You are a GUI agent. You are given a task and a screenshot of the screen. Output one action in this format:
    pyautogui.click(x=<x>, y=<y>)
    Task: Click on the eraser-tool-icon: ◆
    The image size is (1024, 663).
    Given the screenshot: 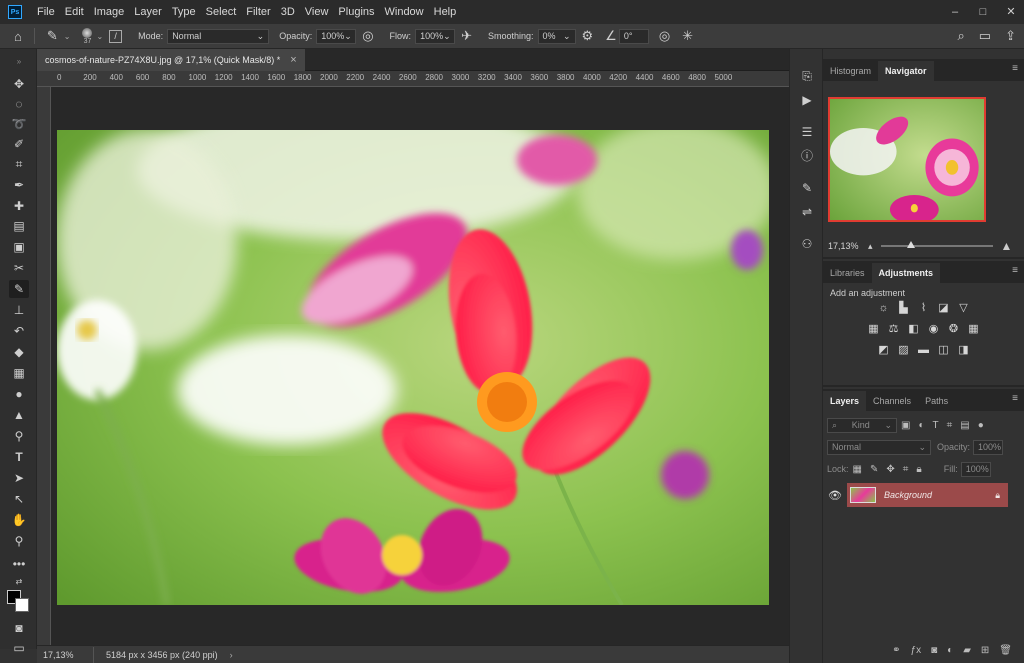 What is the action you would take?
    pyautogui.click(x=19, y=352)
    